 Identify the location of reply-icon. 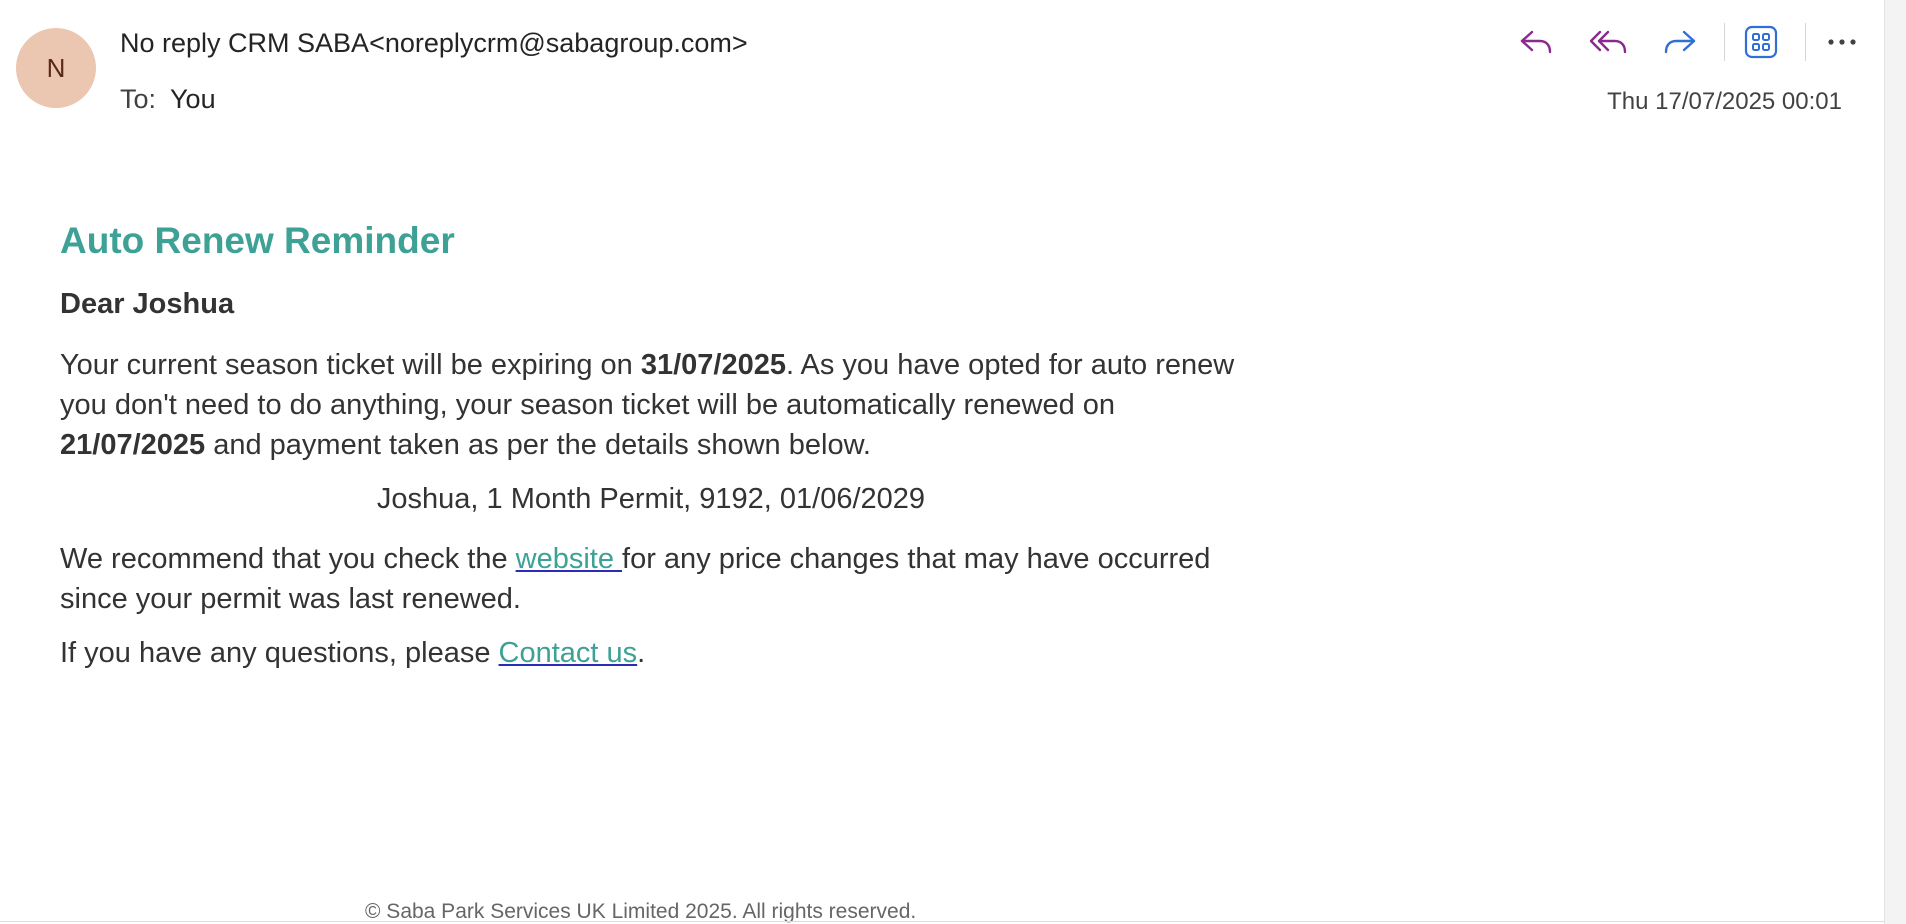
(1536, 42).